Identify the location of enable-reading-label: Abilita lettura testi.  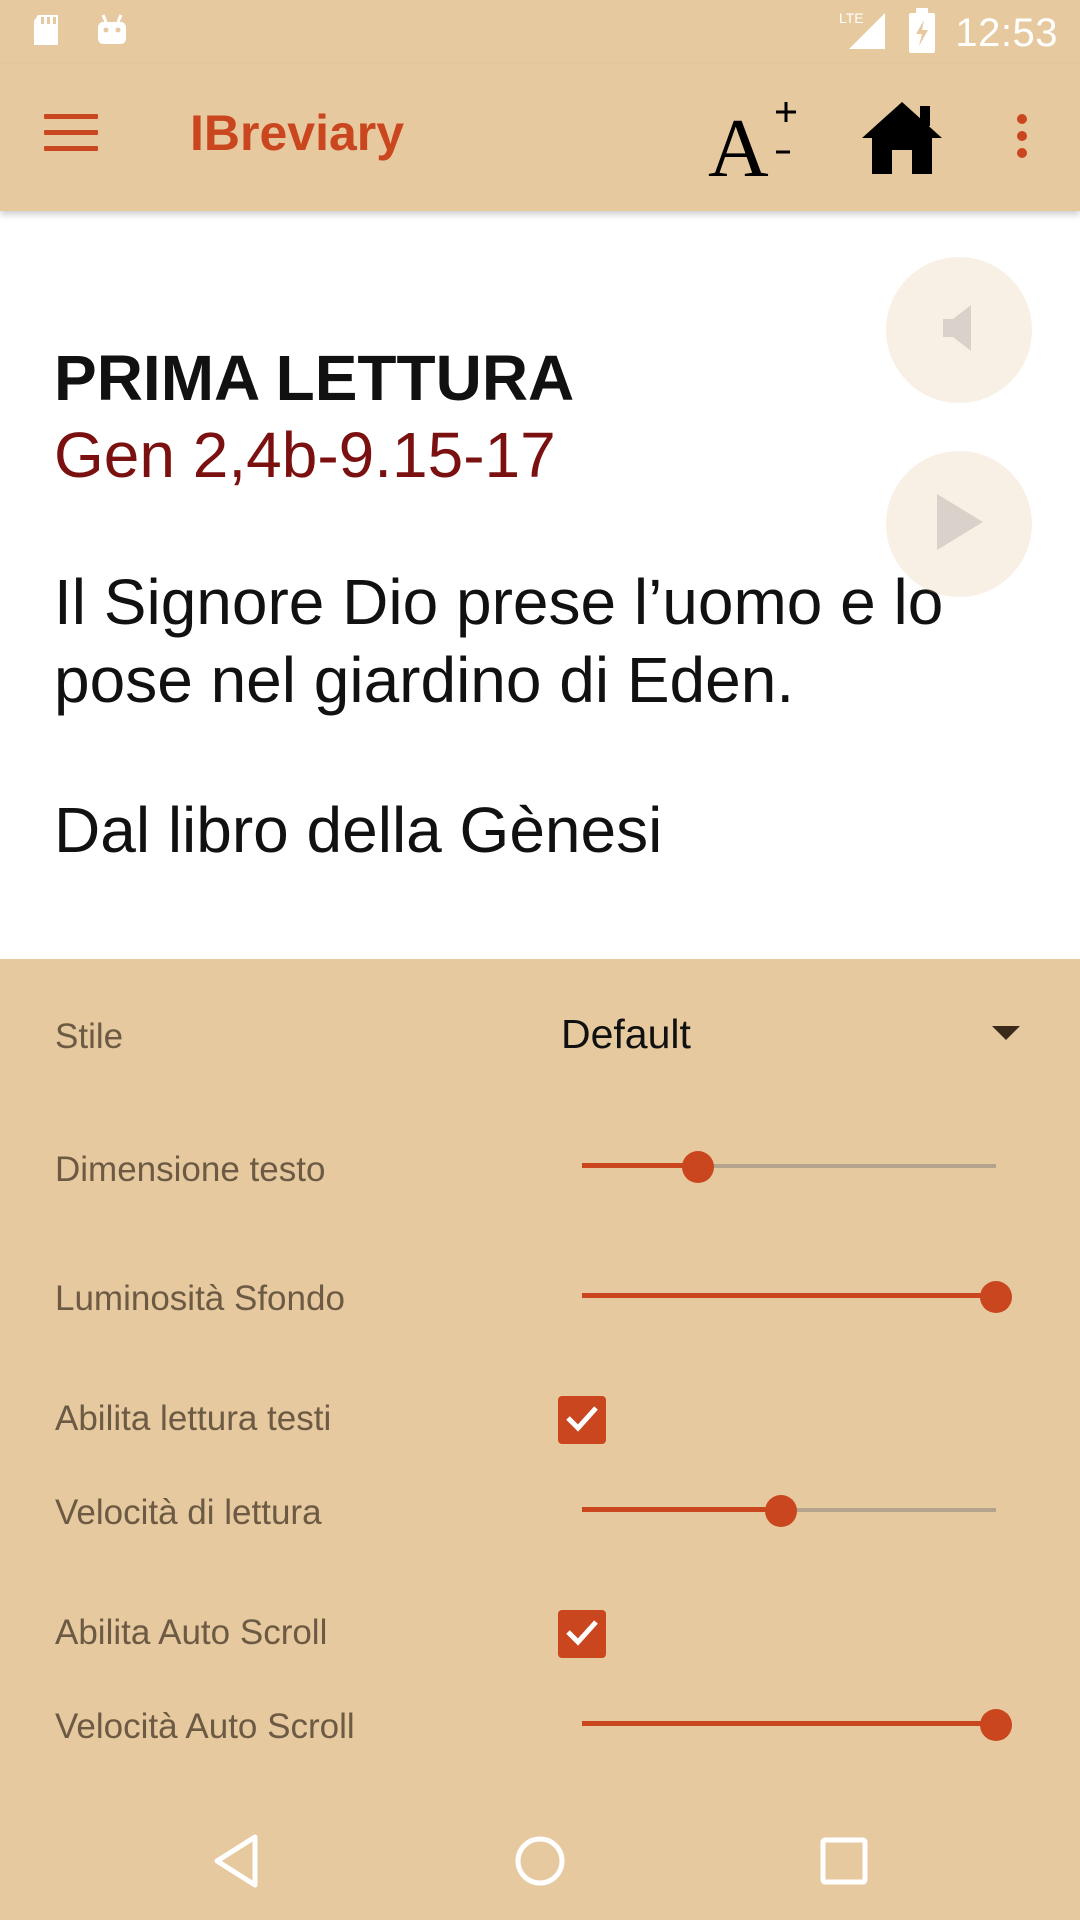
(193, 1418).